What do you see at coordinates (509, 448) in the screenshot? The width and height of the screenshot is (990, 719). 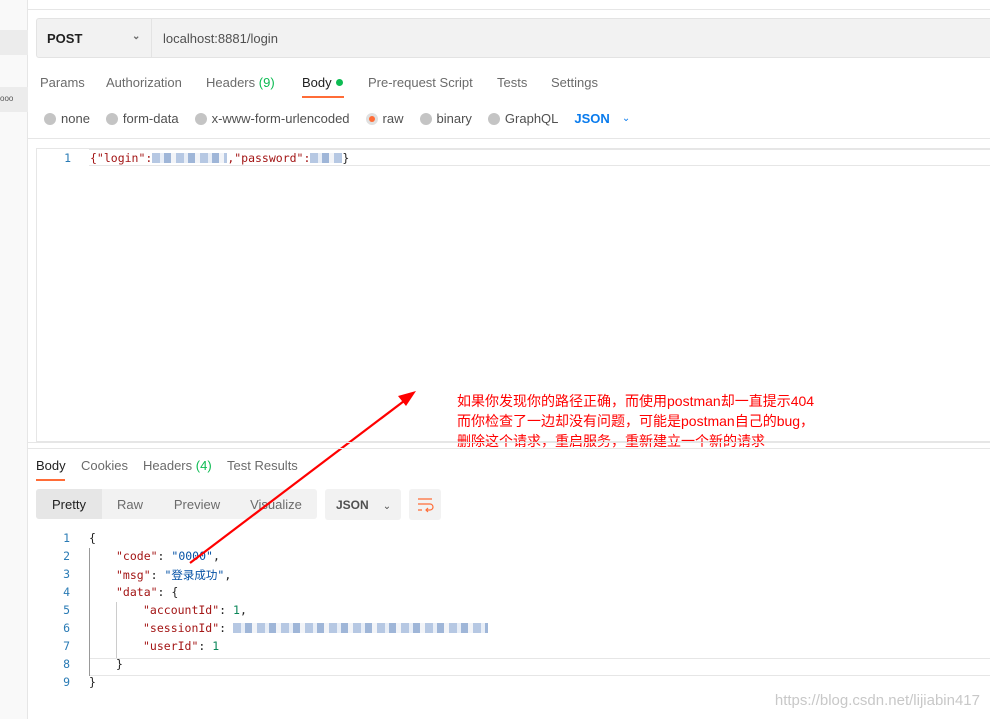 I see `pane-resize-handle` at bounding box center [509, 448].